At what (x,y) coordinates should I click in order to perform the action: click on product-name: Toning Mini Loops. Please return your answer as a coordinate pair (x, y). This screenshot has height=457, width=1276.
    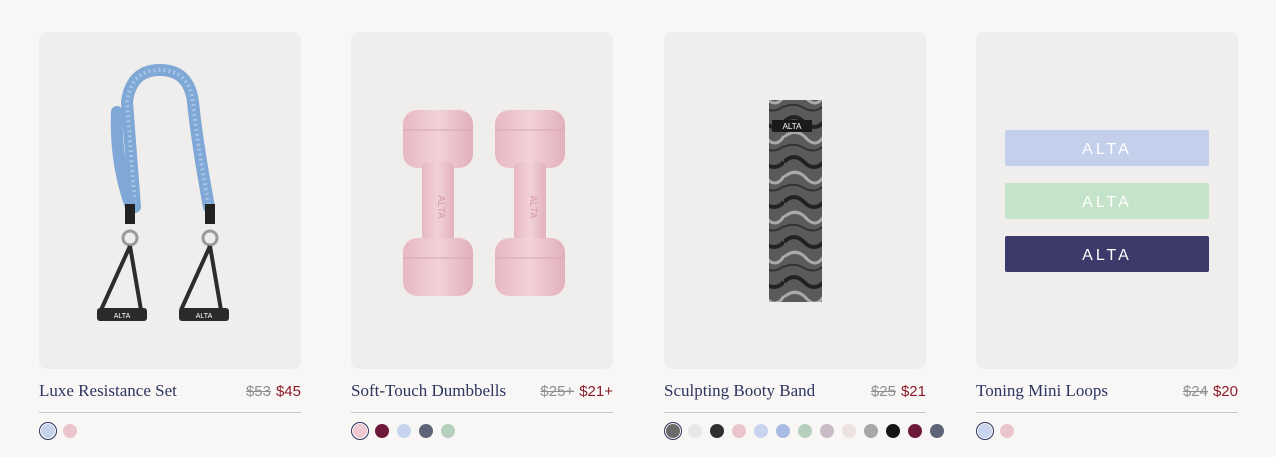
    Looking at the image, I should click on (1042, 391).